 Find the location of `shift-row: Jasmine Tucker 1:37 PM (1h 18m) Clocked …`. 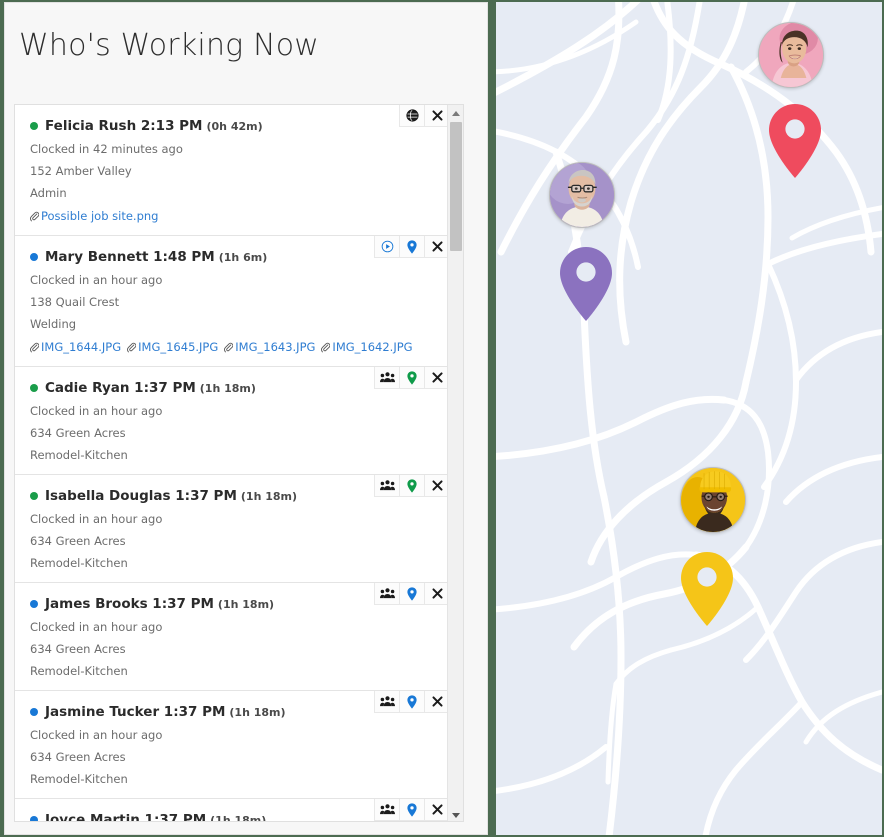

shift-row: Jasmine Tucker 1:37 PM (1h 18m) Clocked … is located at coordinates (232, 745).